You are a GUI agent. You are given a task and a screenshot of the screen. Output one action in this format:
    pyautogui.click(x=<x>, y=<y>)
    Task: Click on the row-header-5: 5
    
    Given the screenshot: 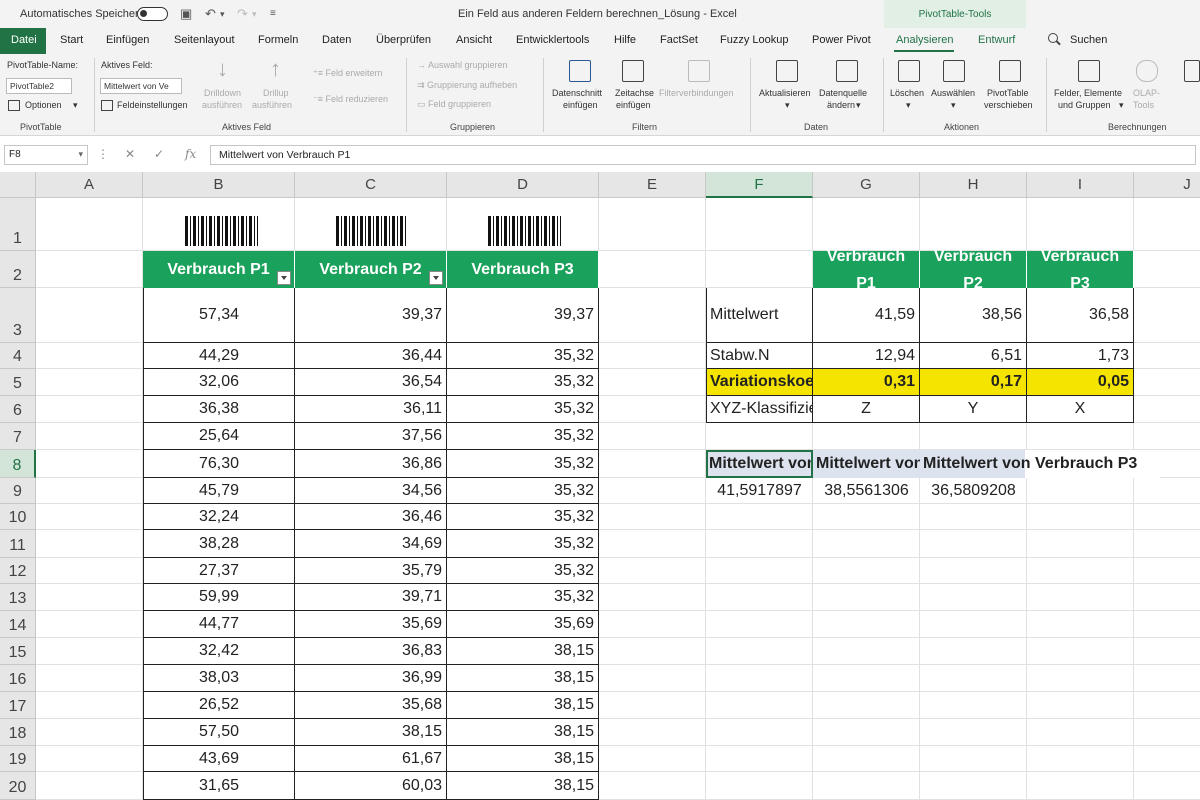 What is the action you would take?
    pyautogui.click(x=18, y=382)
    